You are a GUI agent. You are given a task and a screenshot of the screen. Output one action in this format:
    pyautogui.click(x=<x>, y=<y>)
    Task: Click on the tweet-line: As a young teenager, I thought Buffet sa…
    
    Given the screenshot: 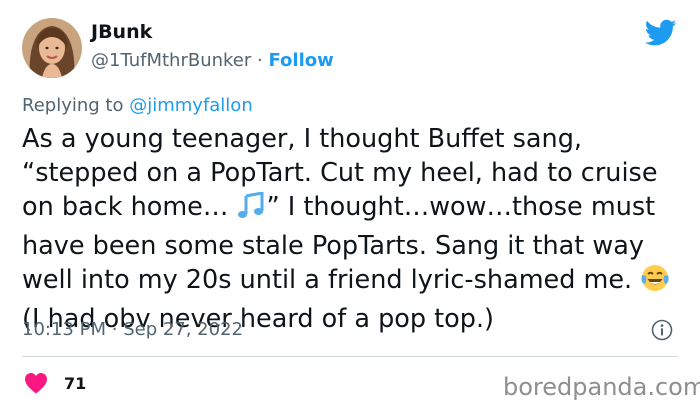 What is the action you would take?
    pyautogui.click(x=302, y=139)
    